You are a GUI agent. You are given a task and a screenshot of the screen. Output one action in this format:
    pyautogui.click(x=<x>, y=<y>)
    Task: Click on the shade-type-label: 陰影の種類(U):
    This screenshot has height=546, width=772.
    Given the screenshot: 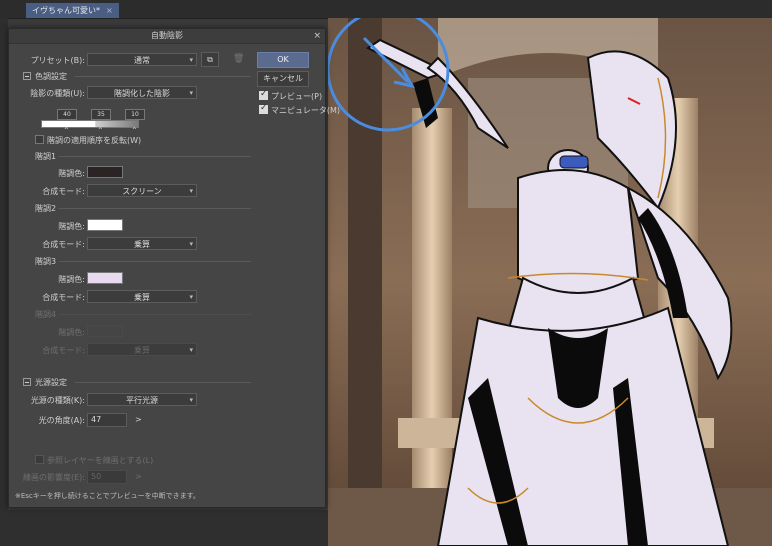 What is the action you would take?
    pyautogui.click(x=57, y=93)
    